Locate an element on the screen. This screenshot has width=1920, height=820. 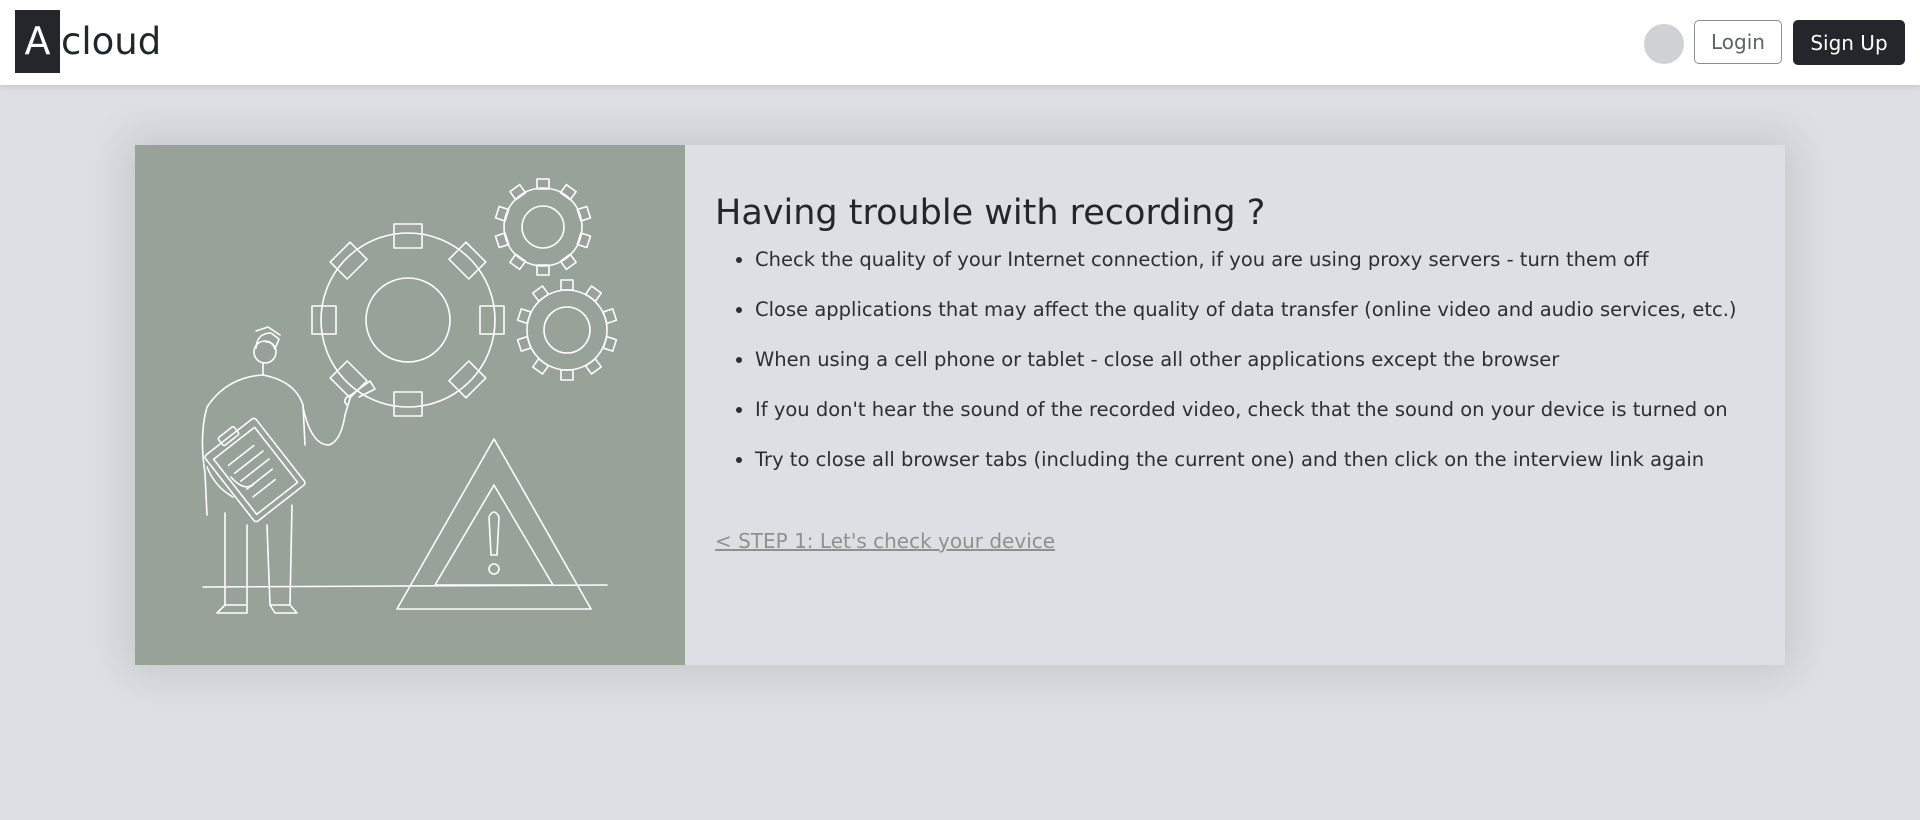
small-gear-icon is located at coordinates (543, 227).